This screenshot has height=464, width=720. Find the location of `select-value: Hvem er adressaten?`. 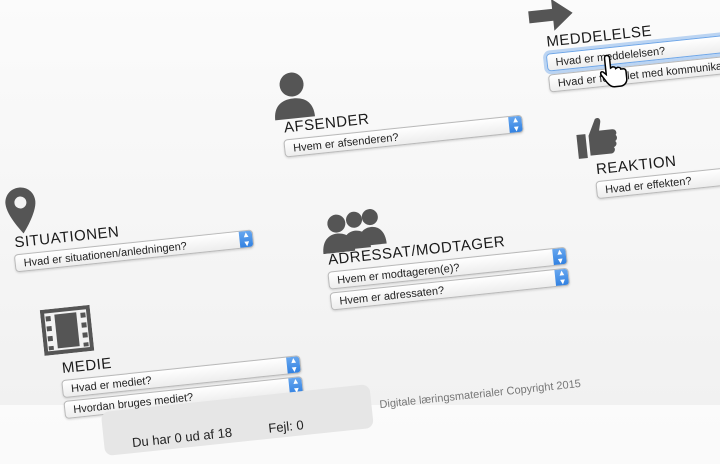

select-value: Hvem er adressaten? is located at coordinates (391, 296).